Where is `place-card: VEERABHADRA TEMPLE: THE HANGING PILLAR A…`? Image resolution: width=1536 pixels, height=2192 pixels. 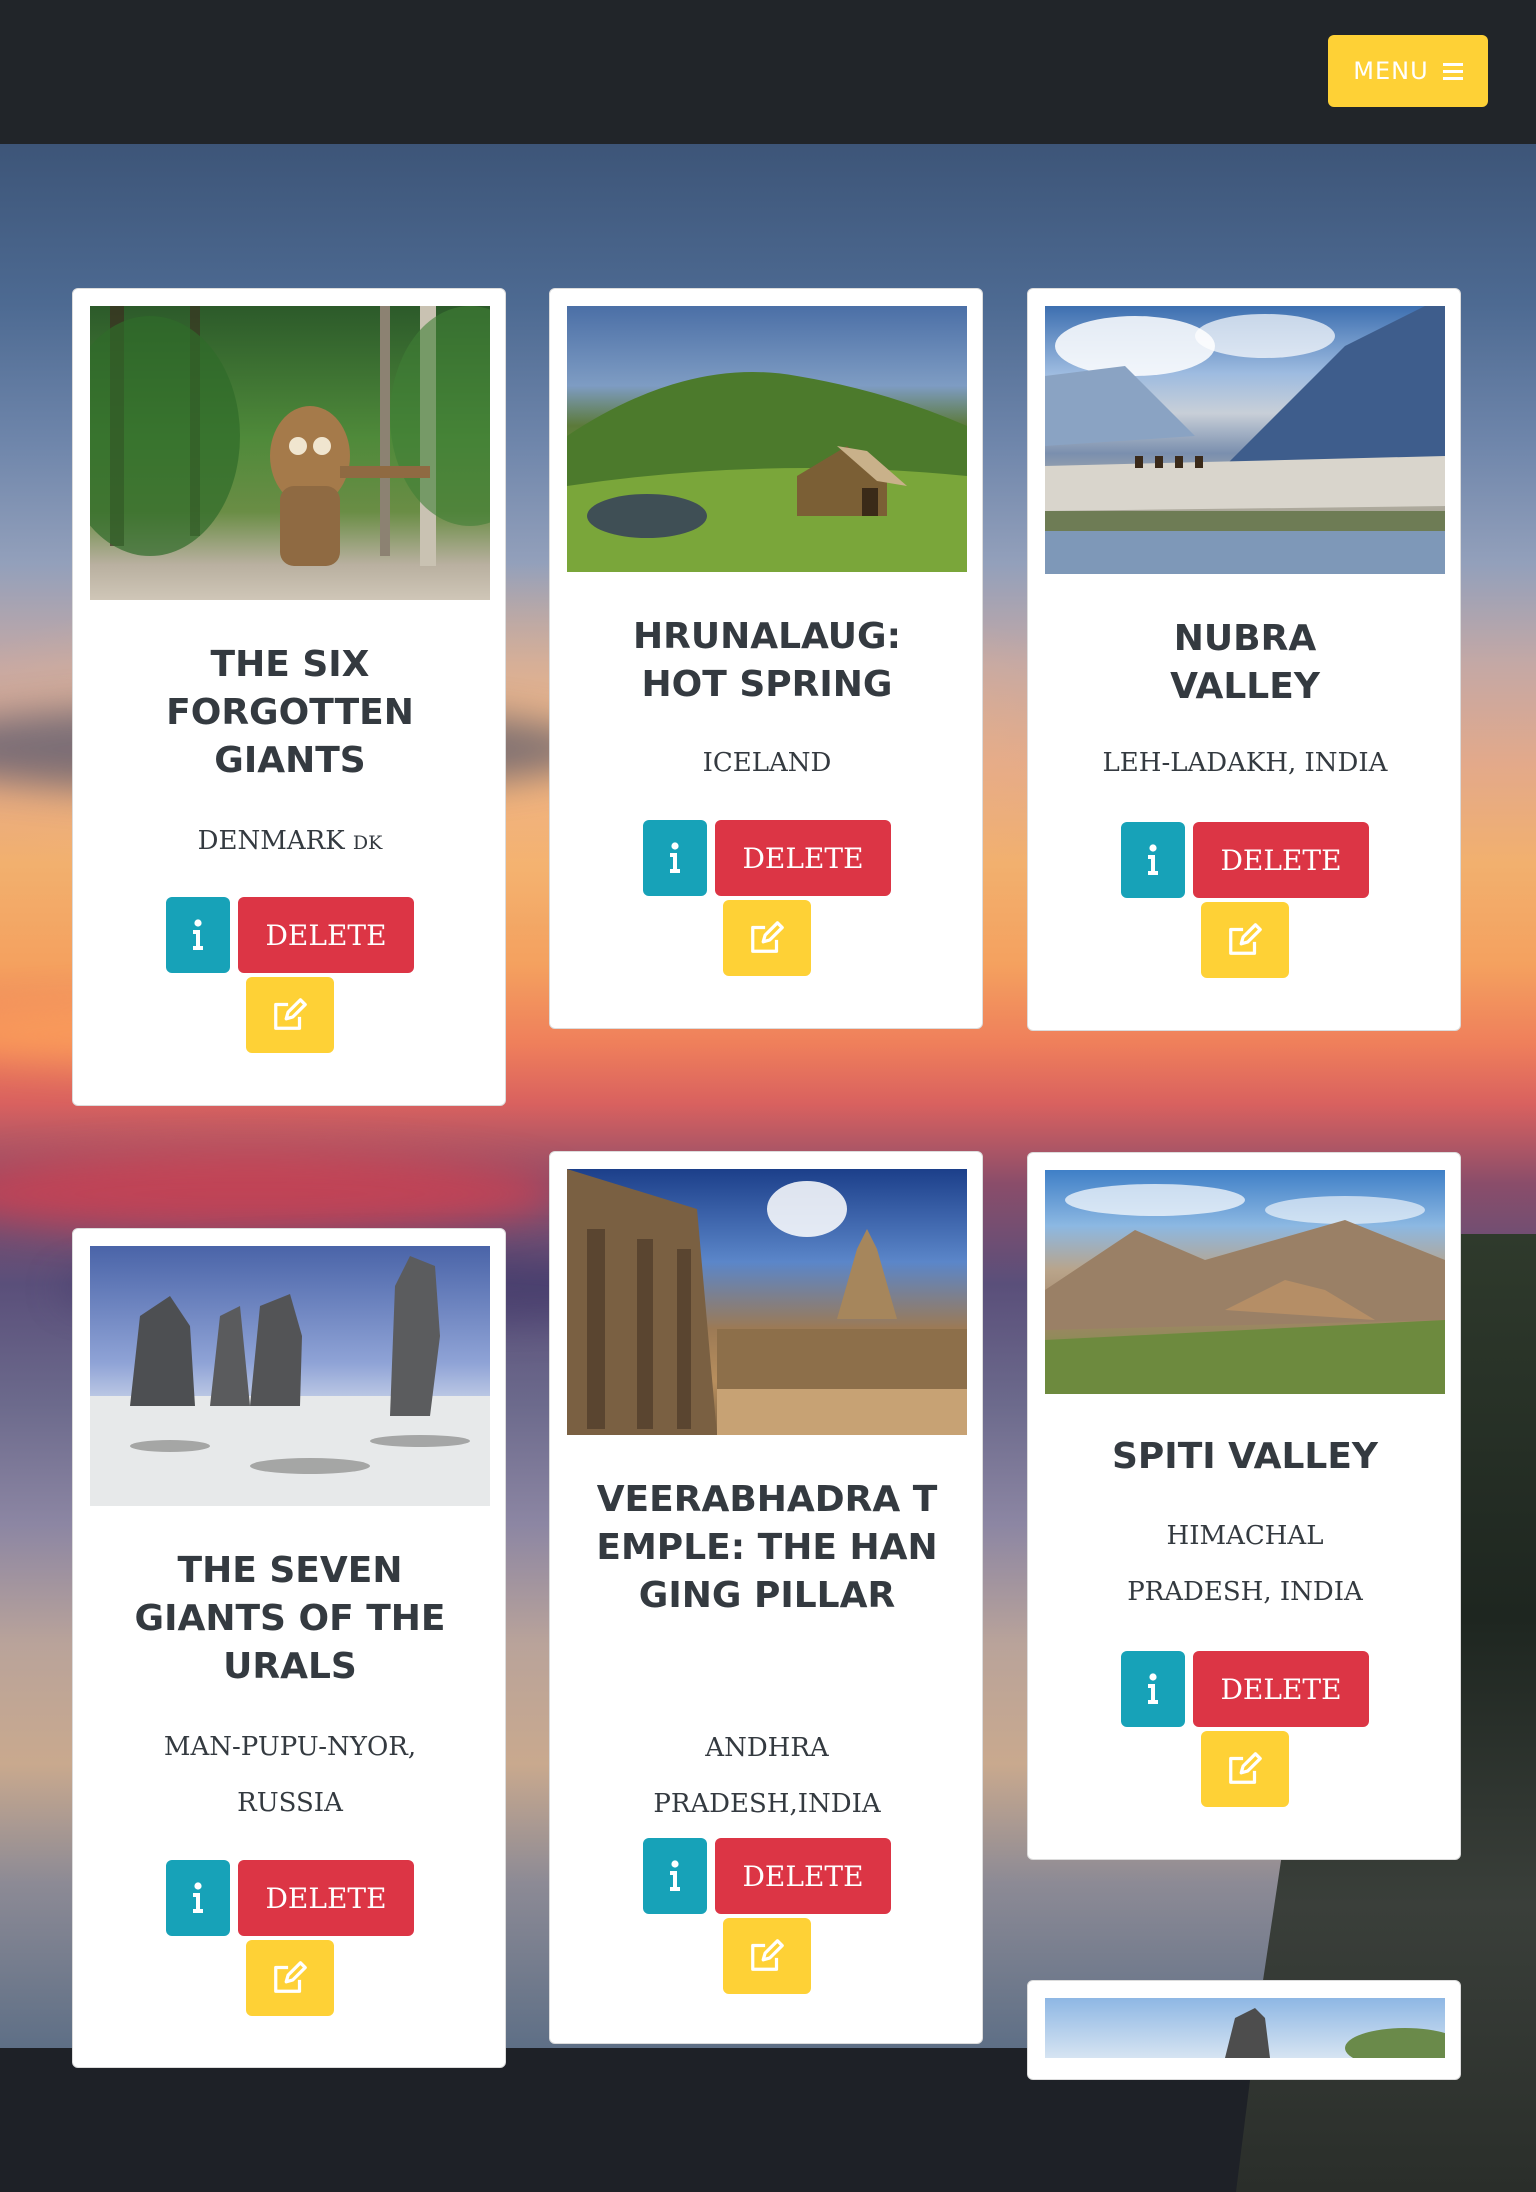 place-card: VEERABHADRA TEMPLE: THE HANGING PILLAR A… is located at coordinates (766, 1597).